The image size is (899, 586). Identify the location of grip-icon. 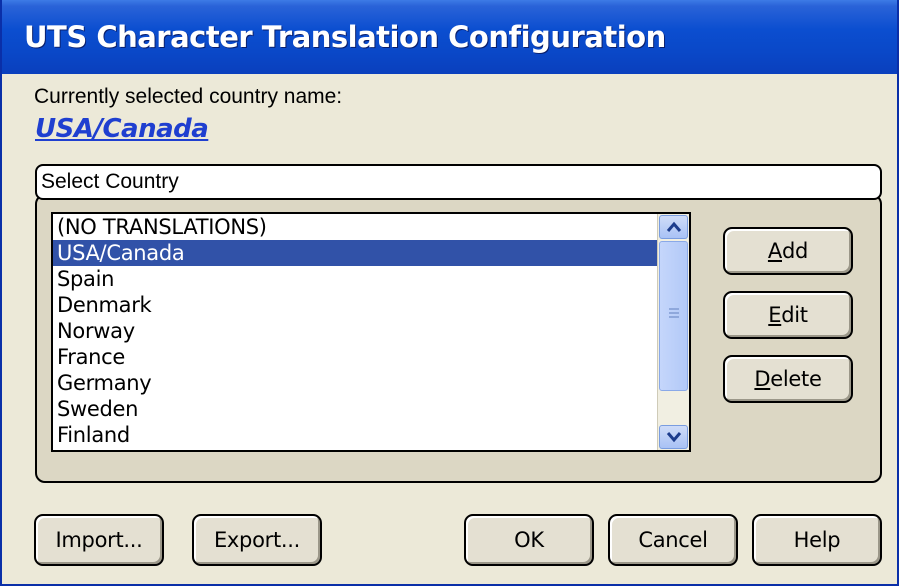
(674, 313).